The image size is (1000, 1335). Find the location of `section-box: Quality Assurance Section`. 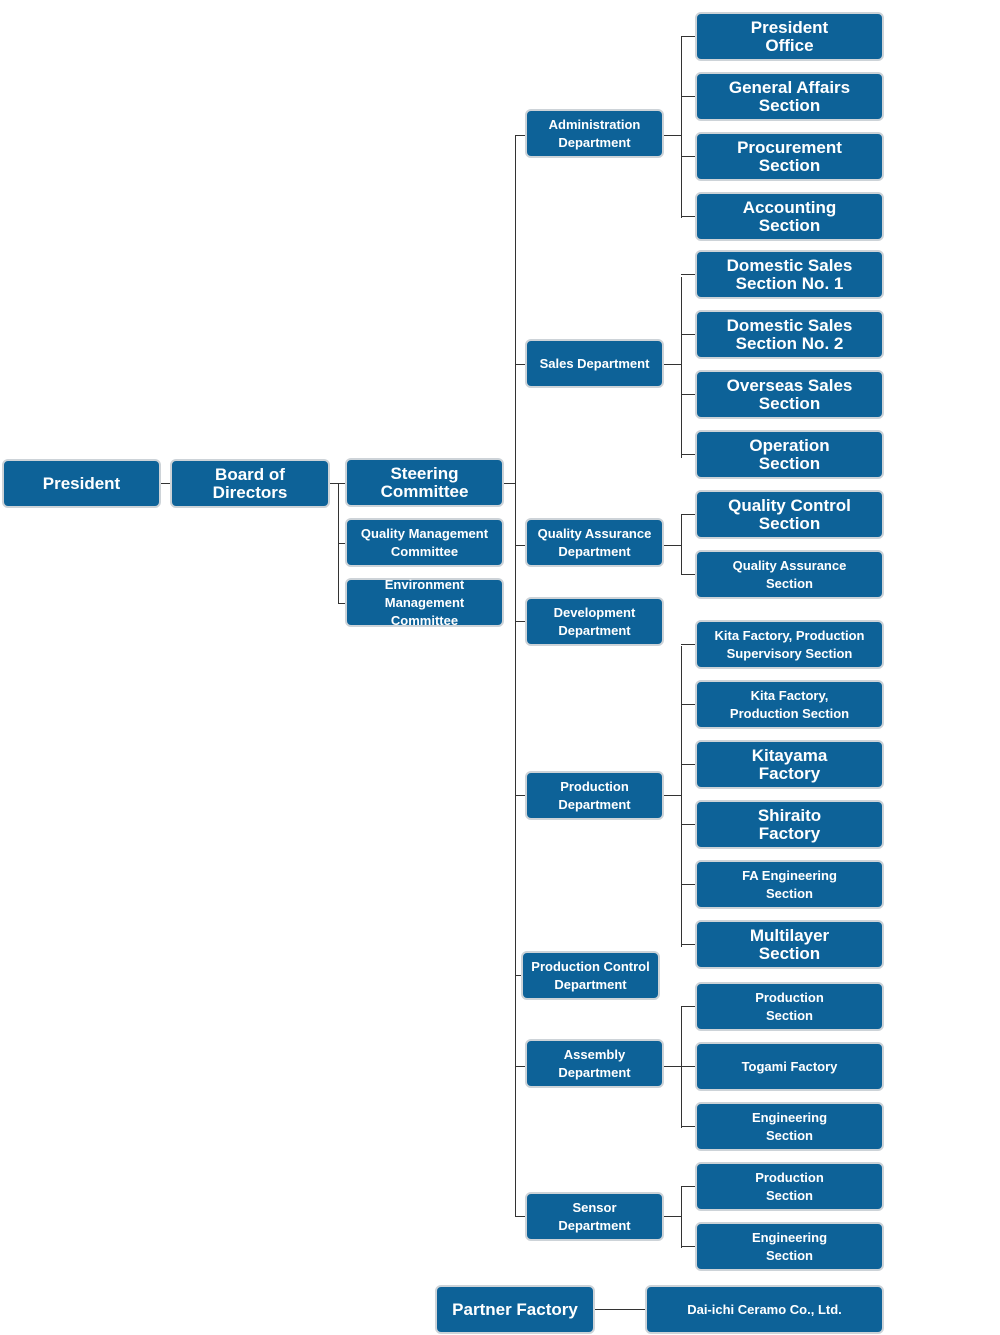

section-box: Quality Assurance Section is located at coordinates (789, 574).